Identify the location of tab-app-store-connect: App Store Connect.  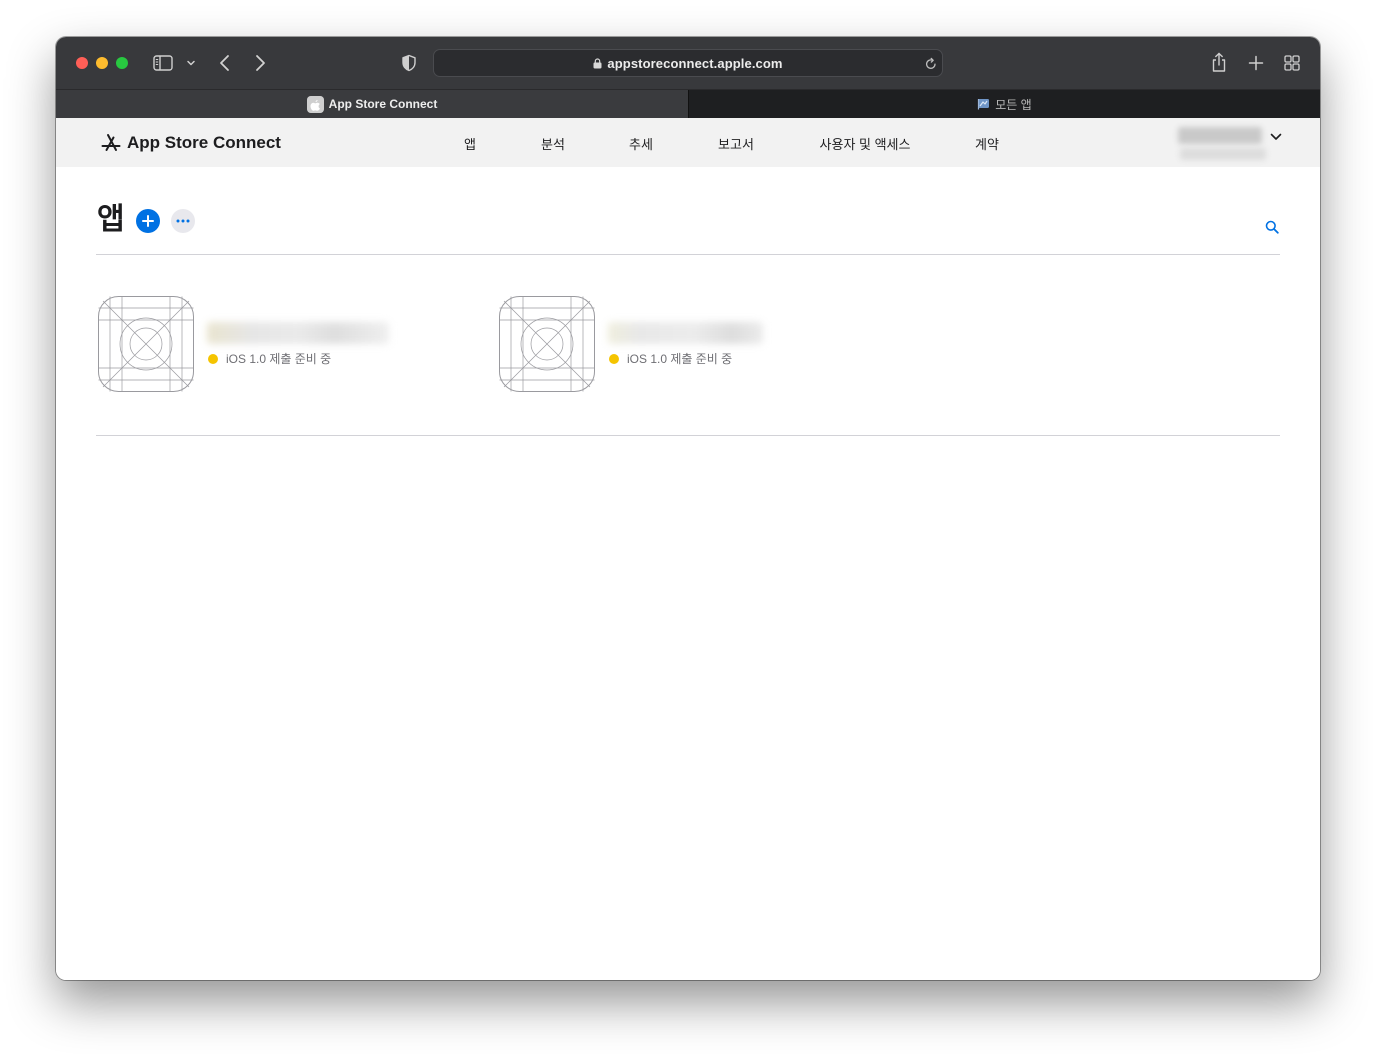
(372, 104).